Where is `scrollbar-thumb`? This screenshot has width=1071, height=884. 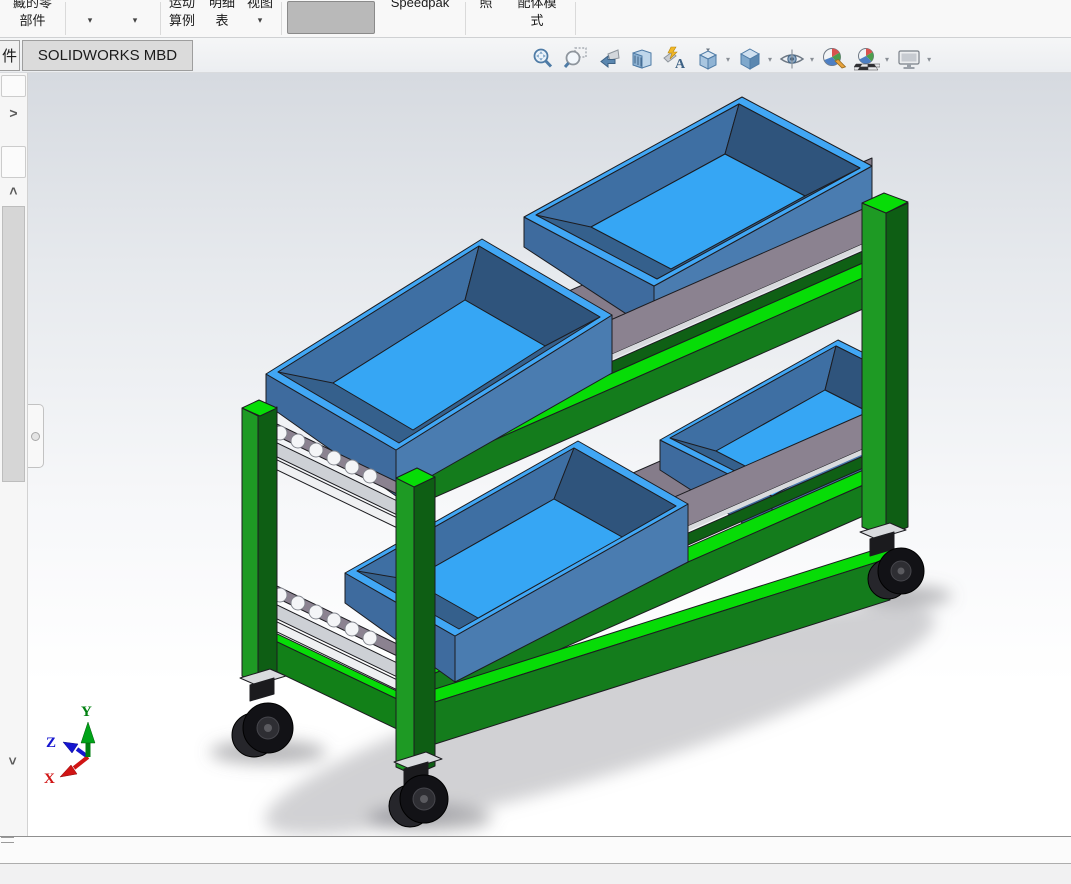
scrollbar-thumb is located at coordinates (13, 344).